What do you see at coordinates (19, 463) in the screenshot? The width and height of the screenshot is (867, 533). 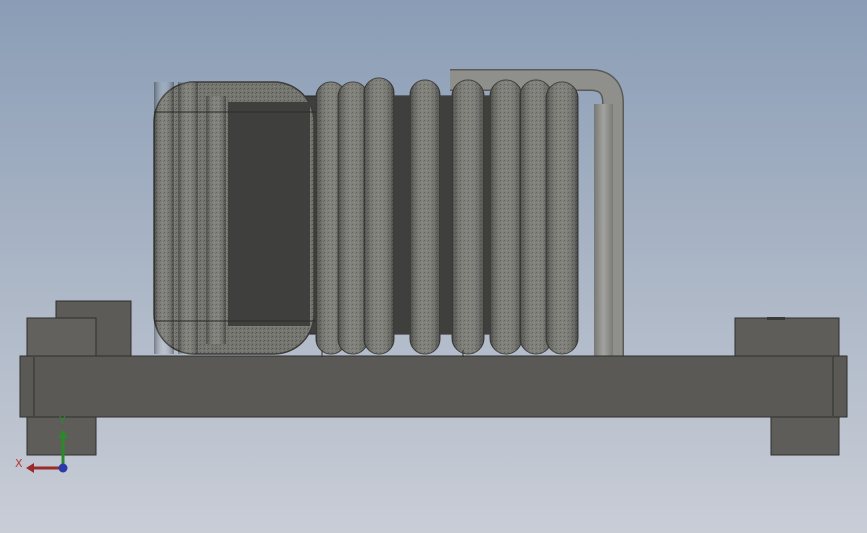 I see `triad-x-label: X` at bounding box center [19, 463].